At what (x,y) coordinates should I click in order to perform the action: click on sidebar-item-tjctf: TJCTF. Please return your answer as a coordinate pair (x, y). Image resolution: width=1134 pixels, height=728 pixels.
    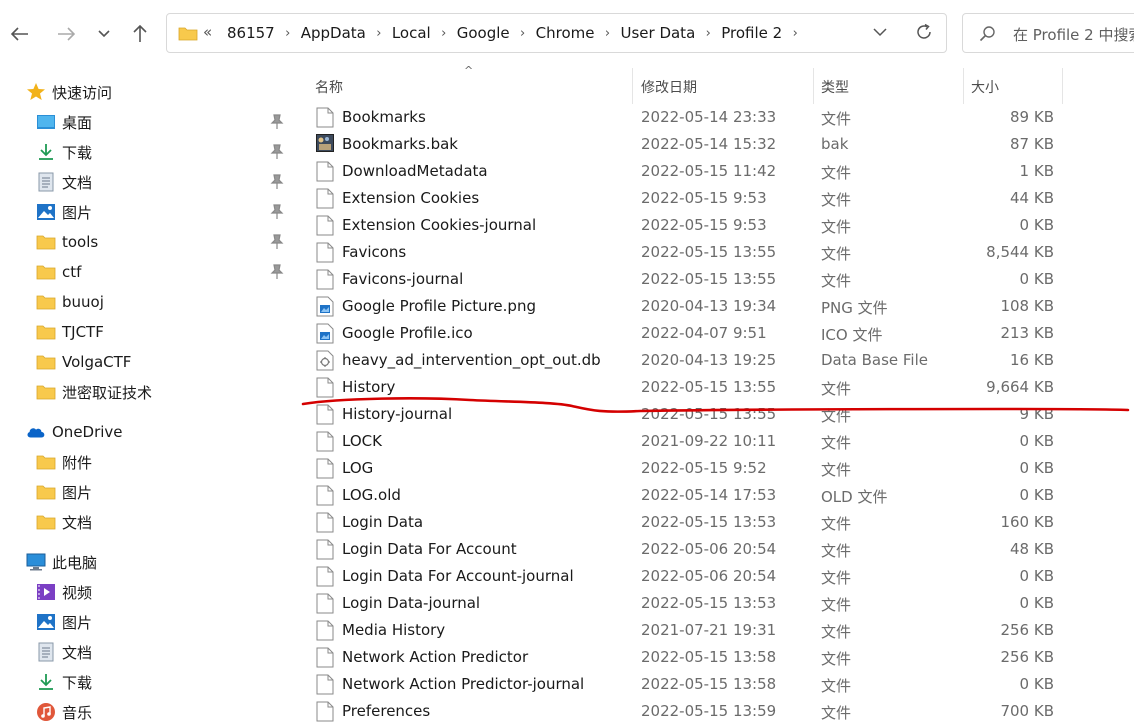
    Looking at the image, I should click on (146, 332).